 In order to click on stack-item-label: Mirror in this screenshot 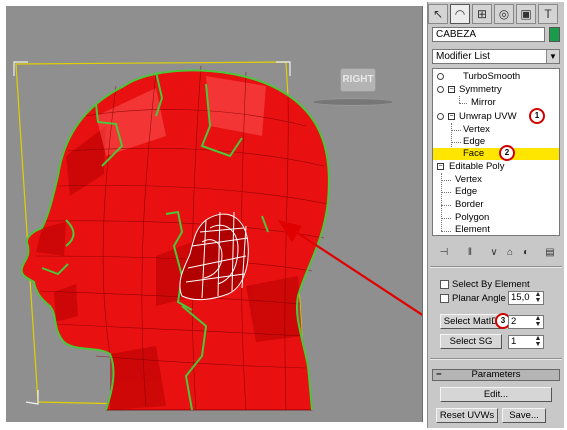, I will do `click(483, 102)`.